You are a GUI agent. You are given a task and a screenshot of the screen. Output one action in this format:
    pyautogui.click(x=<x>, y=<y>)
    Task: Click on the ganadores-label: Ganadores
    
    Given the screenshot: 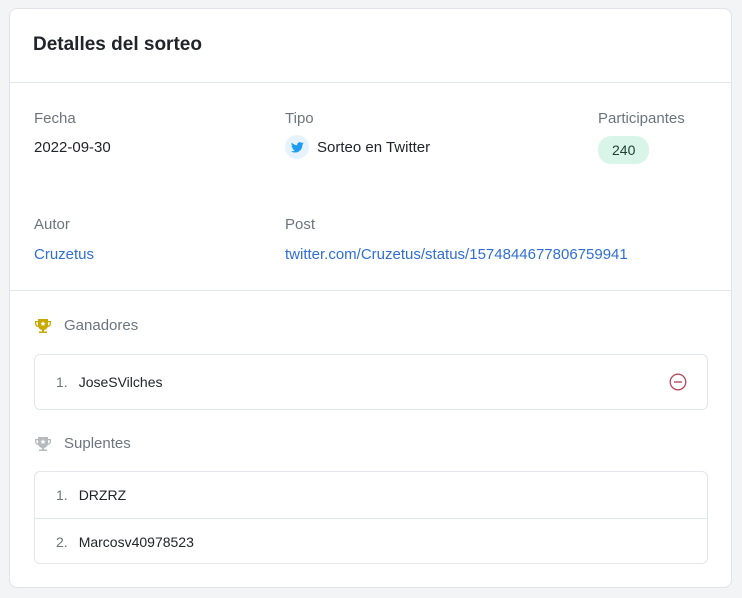 What is the action you would take?
    pyautogui.click(x=101, y=325)
    